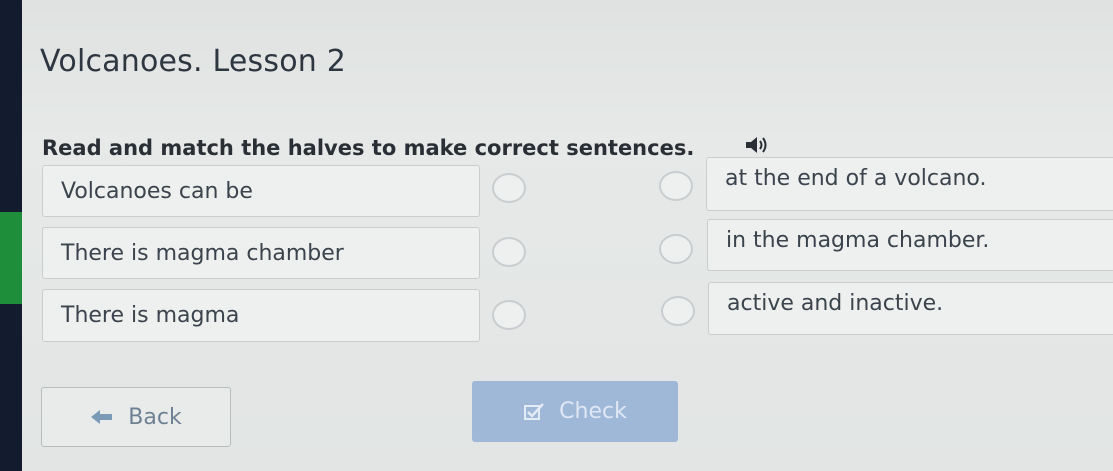 This screenshot has width=1113, height=471. What do you see at coordinates (856, 178) in the screenshot?
I see `right-item-text: at the end of a volcano.` at bounding box center [856, 178].